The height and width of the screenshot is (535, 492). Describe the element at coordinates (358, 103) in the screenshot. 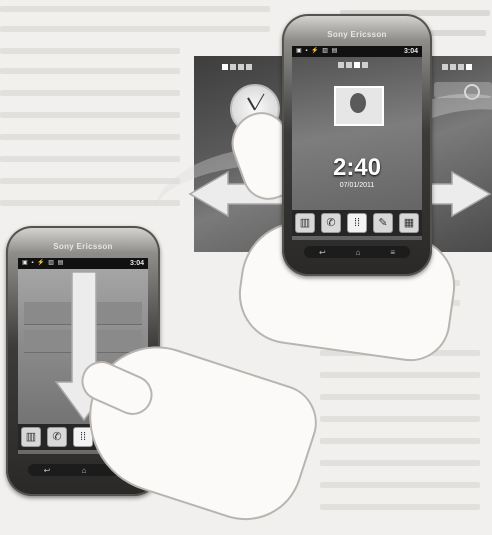

I see `portrait-image` at that location.